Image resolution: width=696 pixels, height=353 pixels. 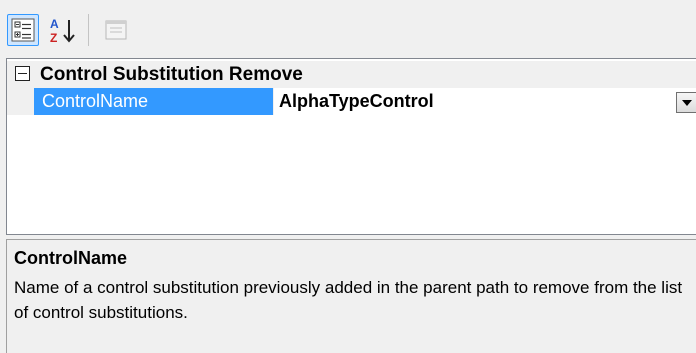 What do you see at coordinates (351, 74) in the screenshot?
I see `category-row: Control Substitution Remove` at bounding box center [351, 74].